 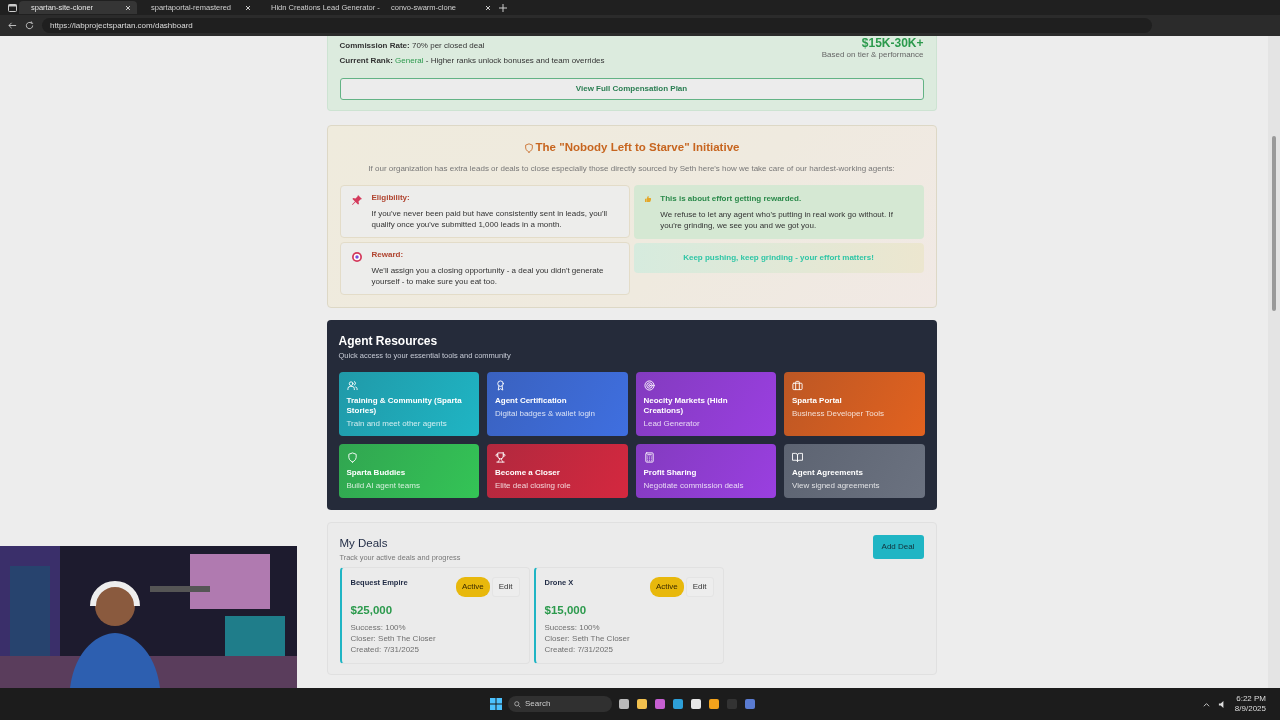 What do you see at coordinates (533, 485) in the screenshot?
I see `tile-subtitle: Elite deal closing role` at bounding box center [533, 485].